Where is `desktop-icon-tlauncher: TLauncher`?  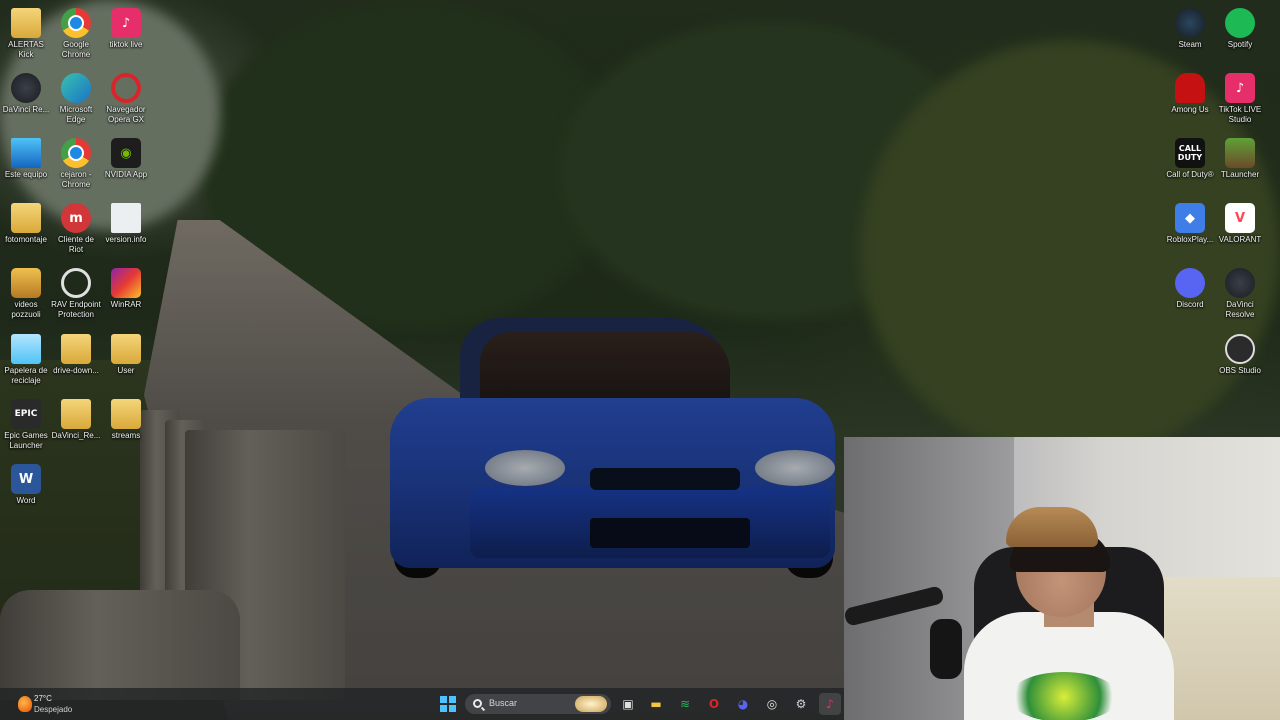
desktop-icon-tlauncher: TLauncher is located at coordinates (1240, 166).